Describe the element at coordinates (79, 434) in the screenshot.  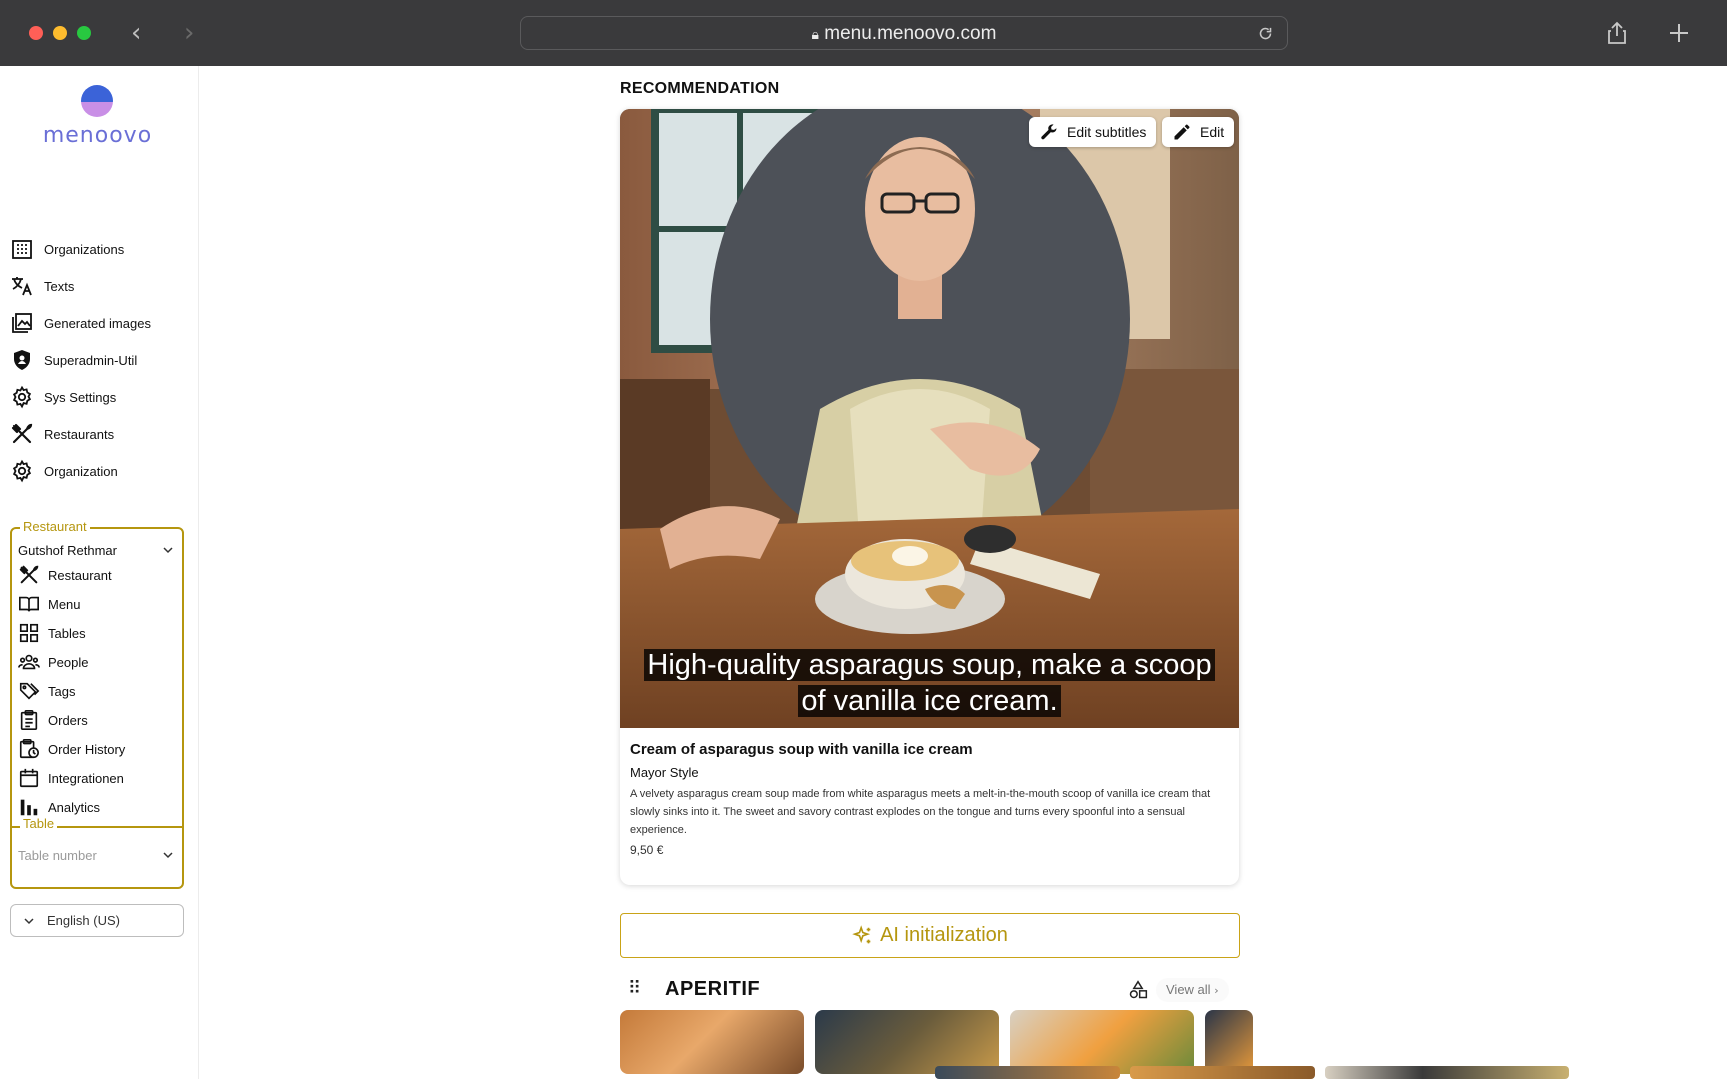
I see `sidebar-item-label: Restaurants` at that location.